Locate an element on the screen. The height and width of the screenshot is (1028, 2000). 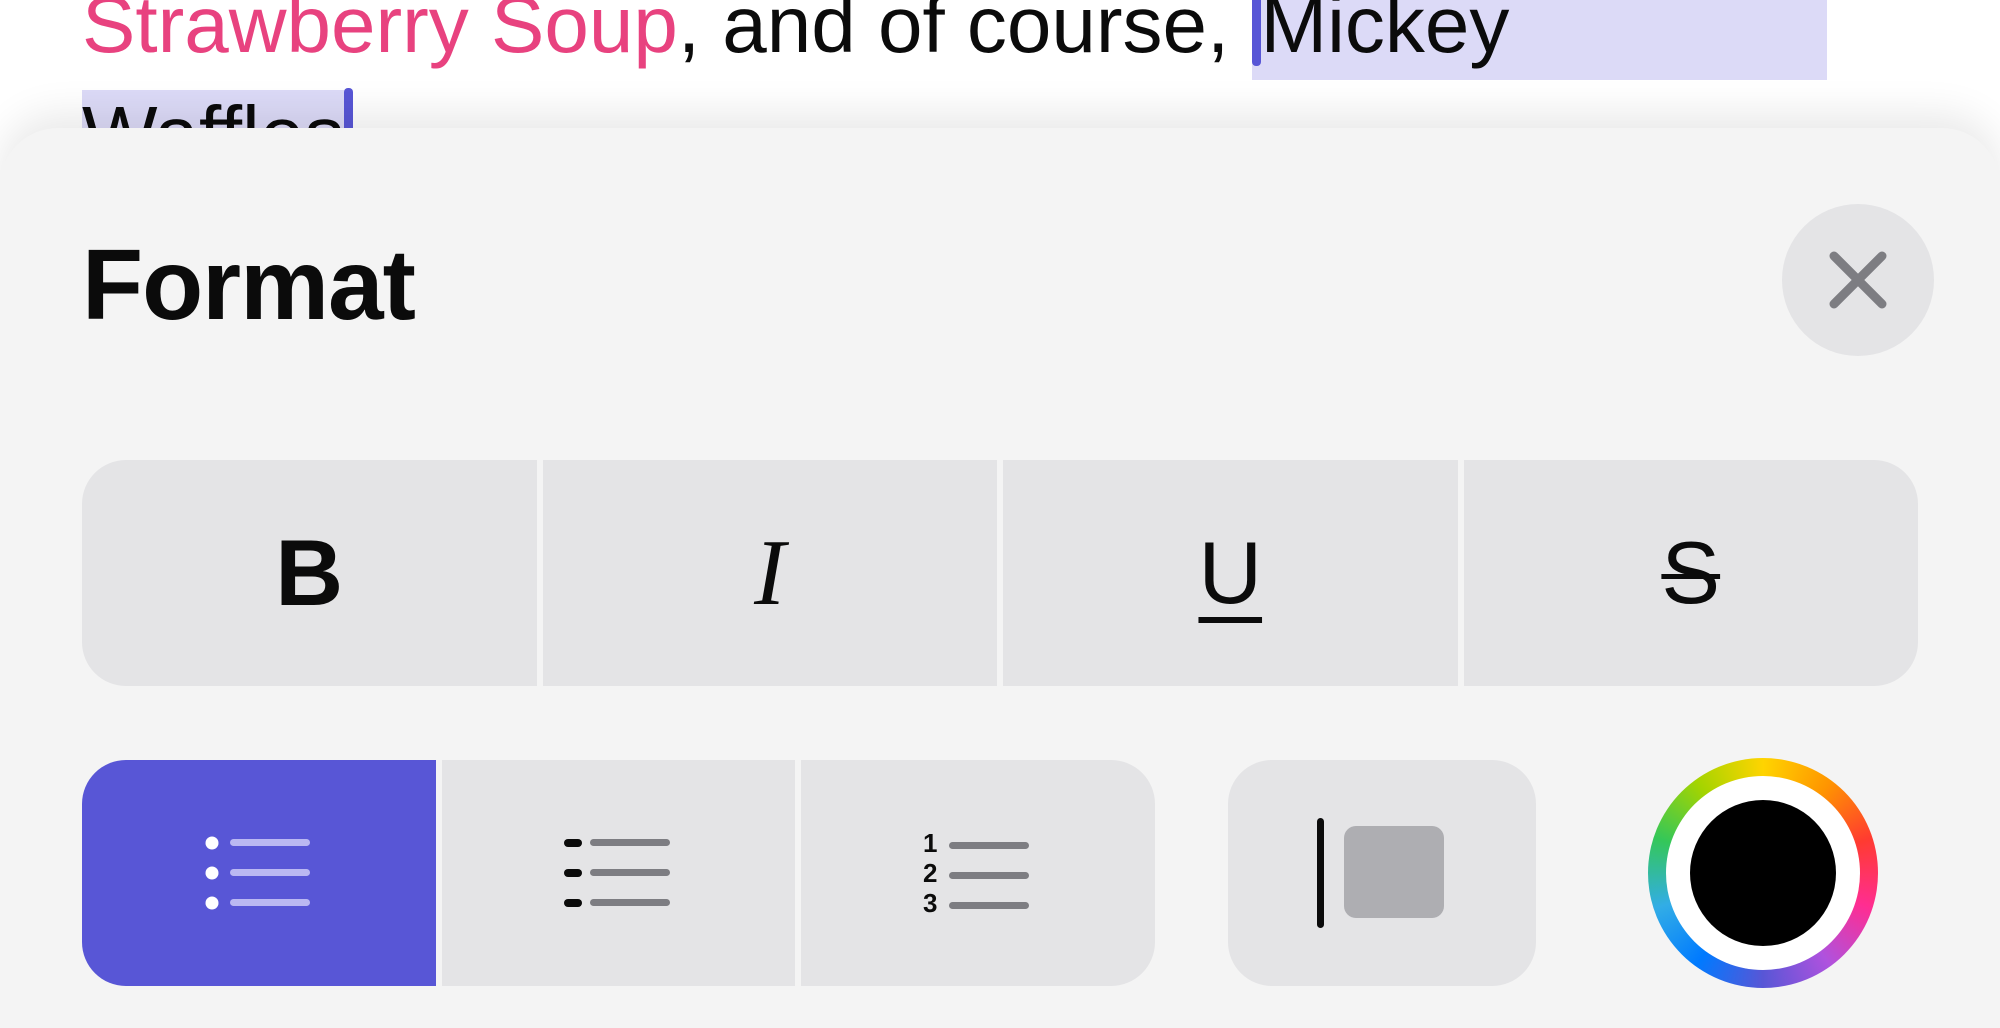
bold-button: B is located at coordinates (309, 573).